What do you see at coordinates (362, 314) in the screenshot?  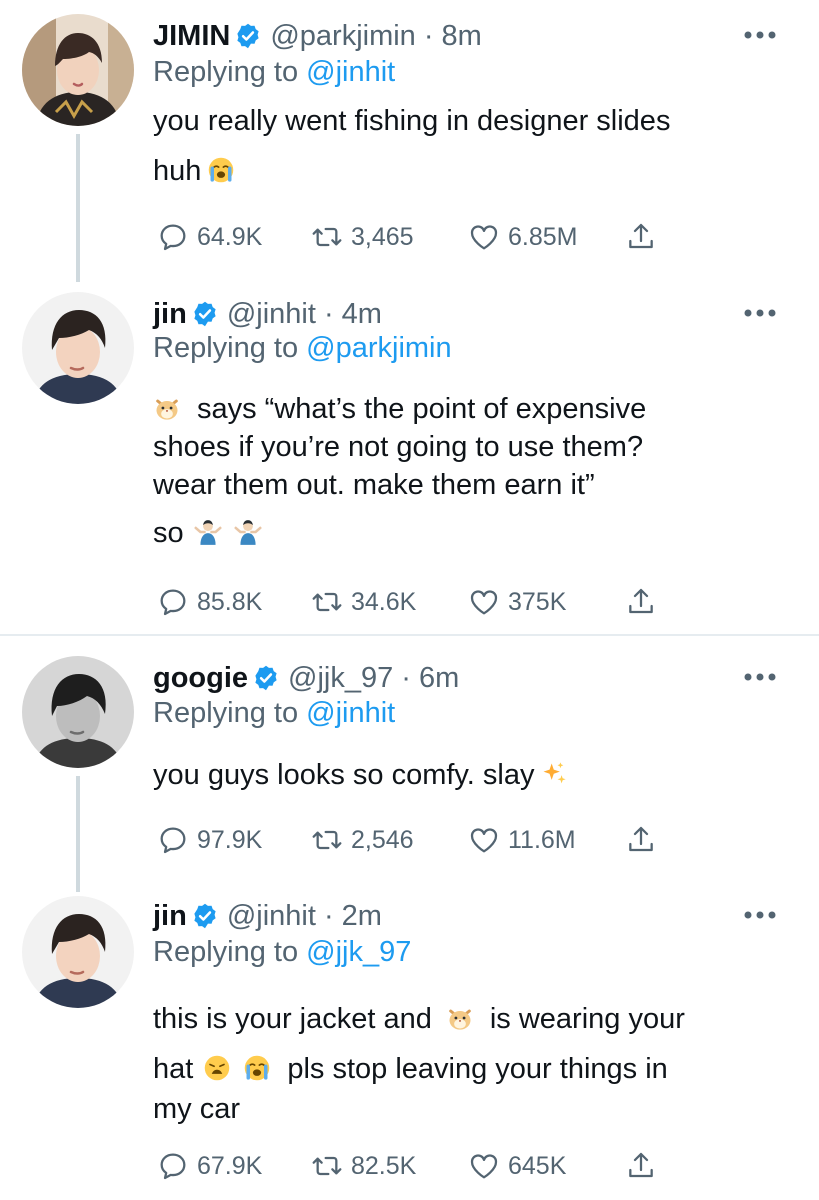 I see `timestamp: 4m` at bounding box center [362, 314].